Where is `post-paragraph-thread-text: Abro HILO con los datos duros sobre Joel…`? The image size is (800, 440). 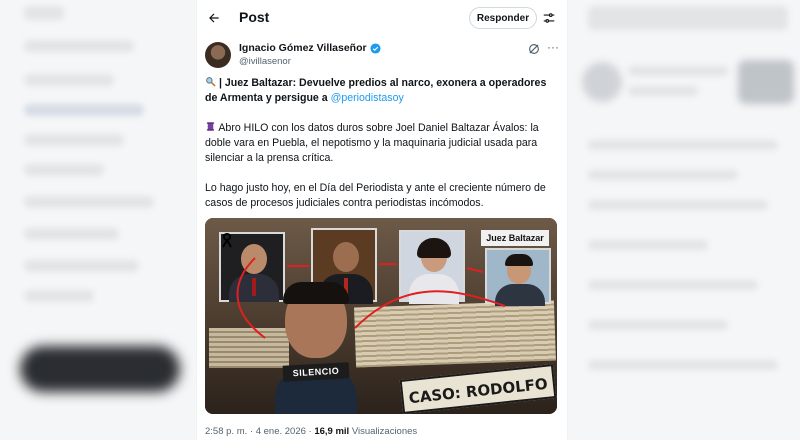 post-paragraph-thread-text: Abro HILO con los datos duros sobre Joel… is located at coordinates (372, 143).